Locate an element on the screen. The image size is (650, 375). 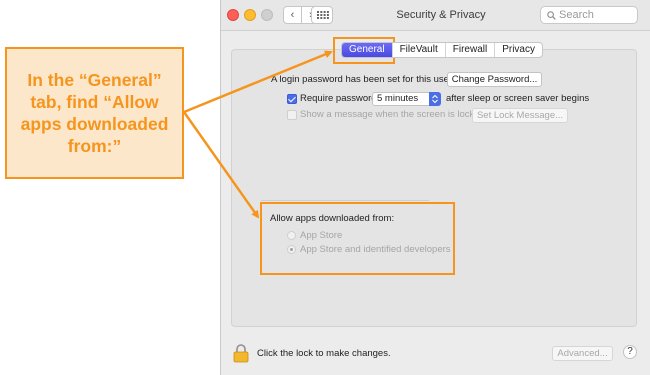
annotation-arrows is located at coordinates (257, 134).